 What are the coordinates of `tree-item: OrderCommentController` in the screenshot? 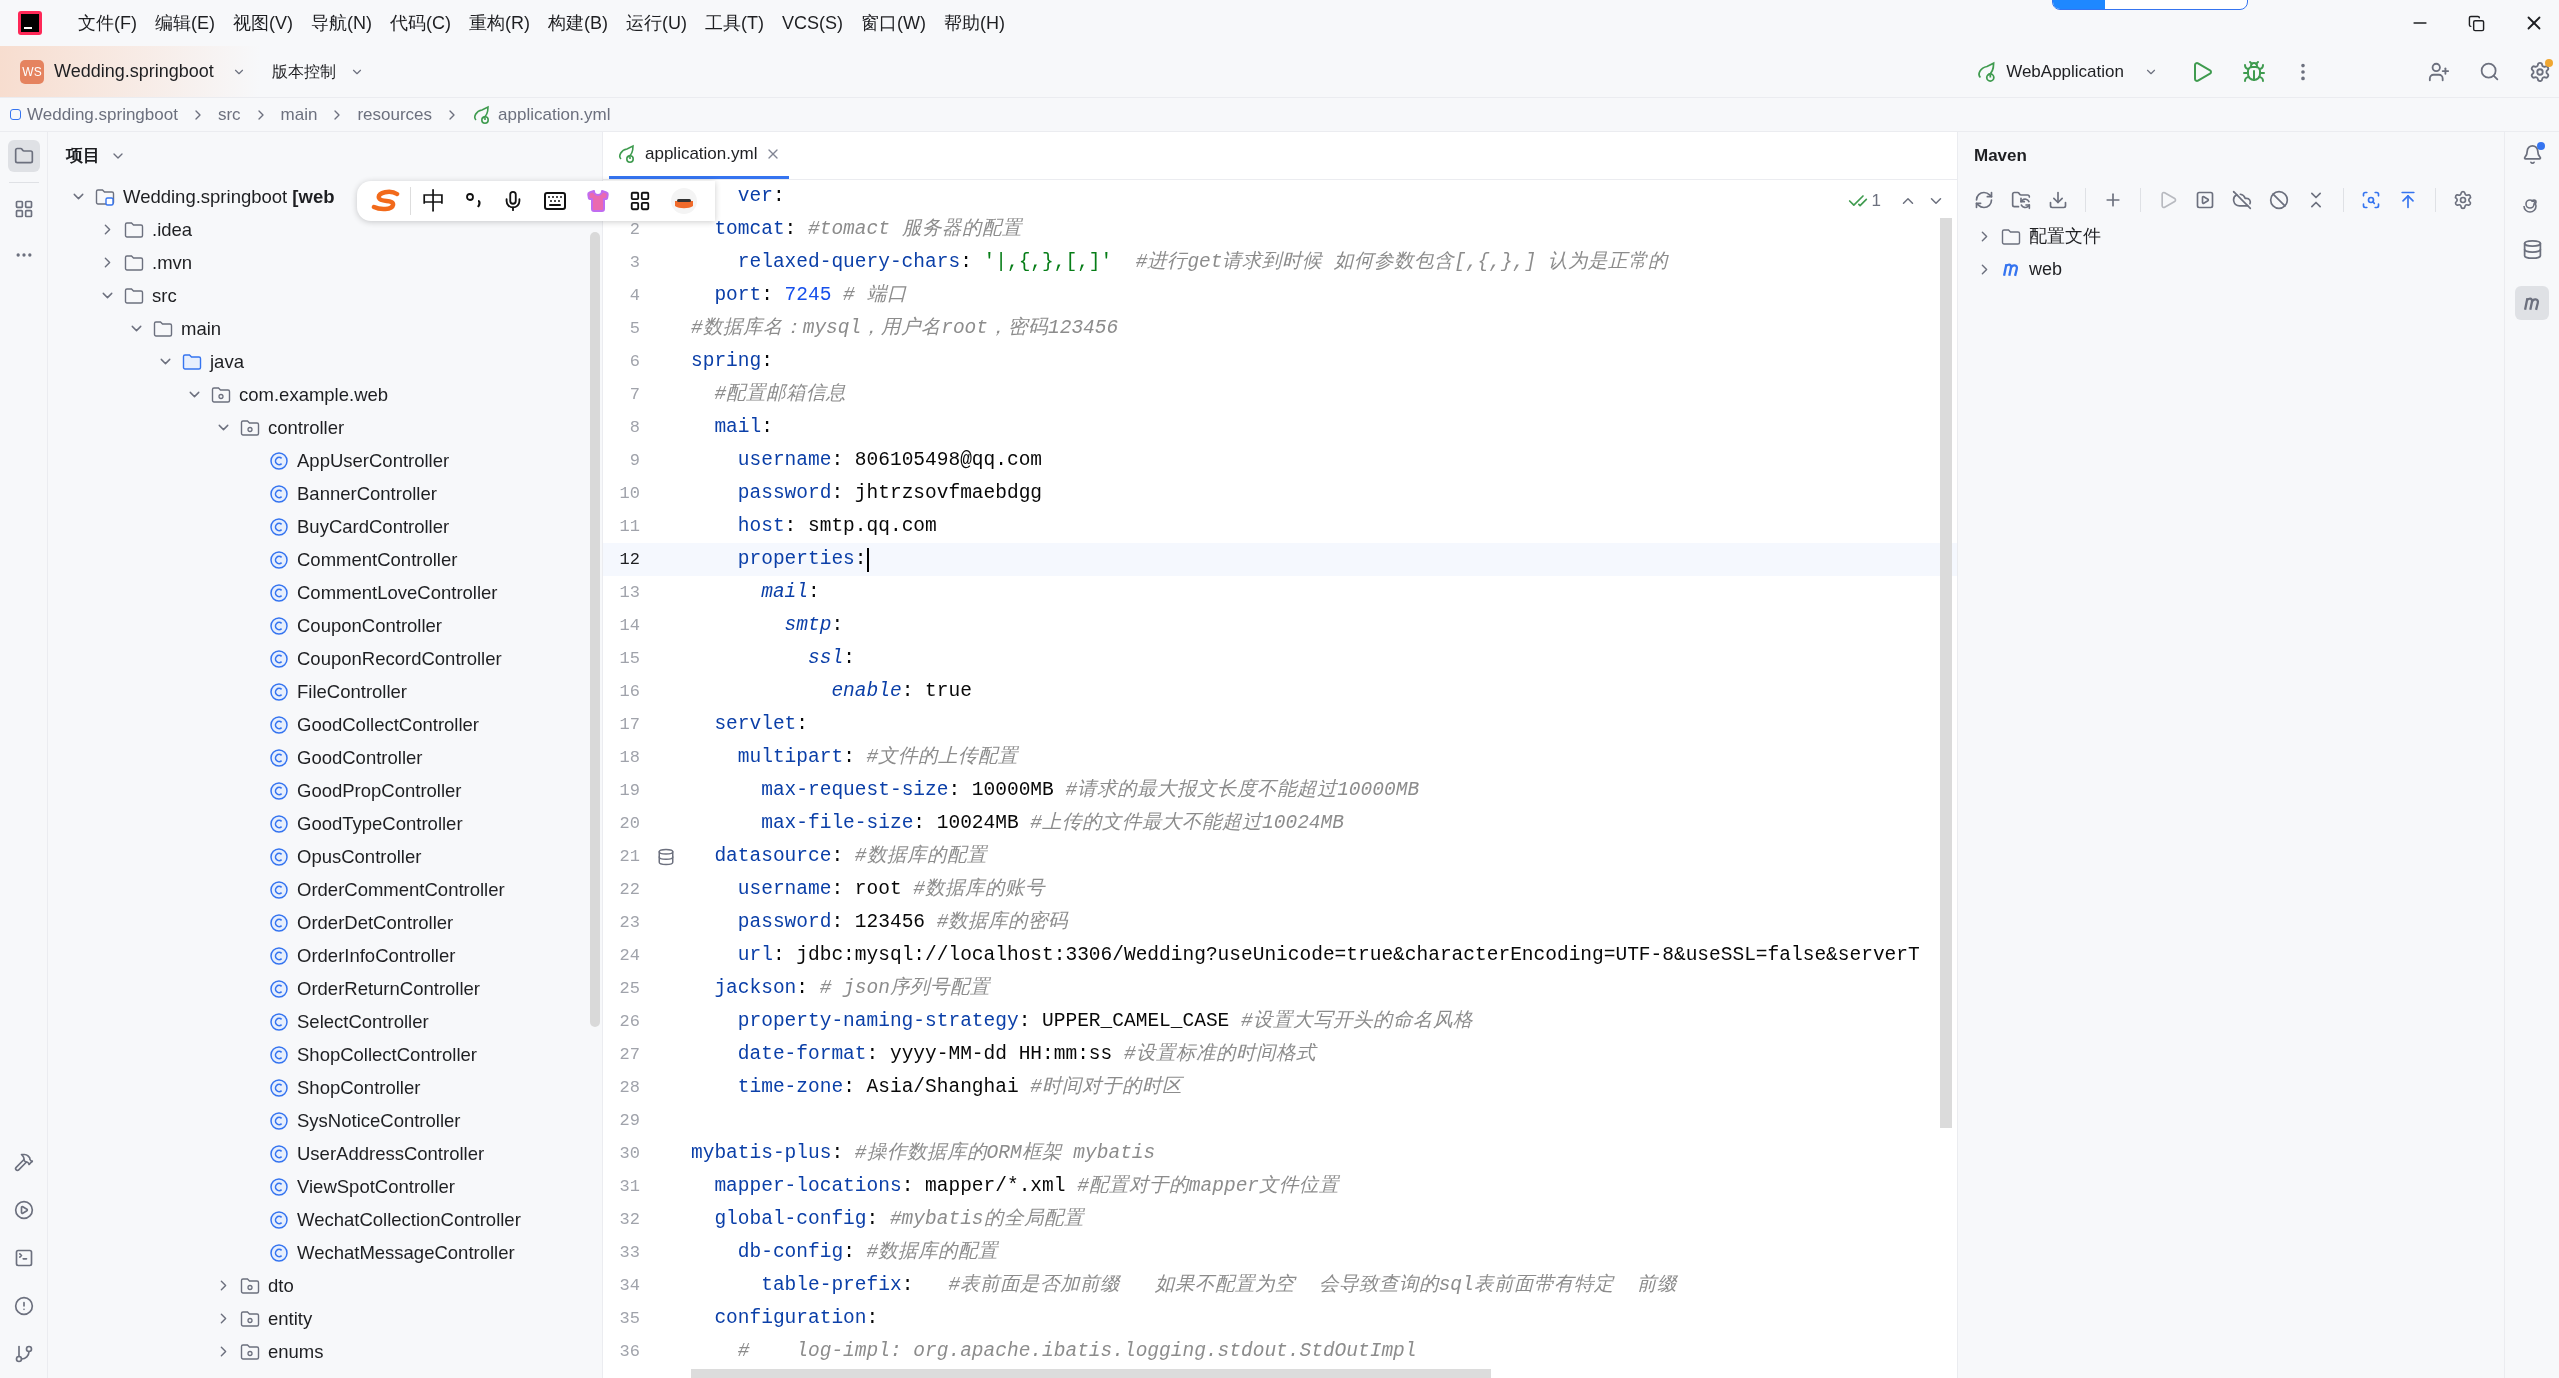 It's located at (401, 889).